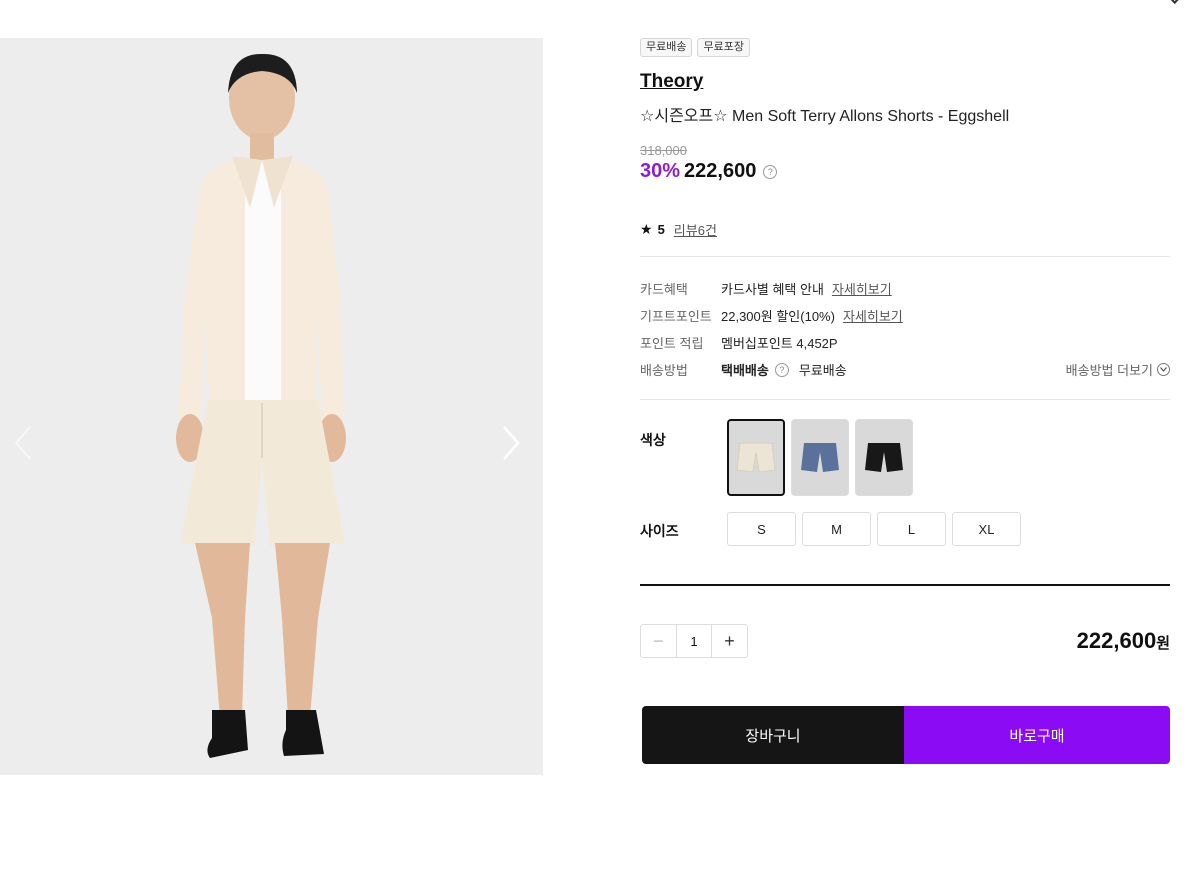 This screenshot has width=1200, height=875. What do you see at coordinates (663, 150) in the screenshot?
I see `original-price: 318,000` at bounding box center [663, 150].